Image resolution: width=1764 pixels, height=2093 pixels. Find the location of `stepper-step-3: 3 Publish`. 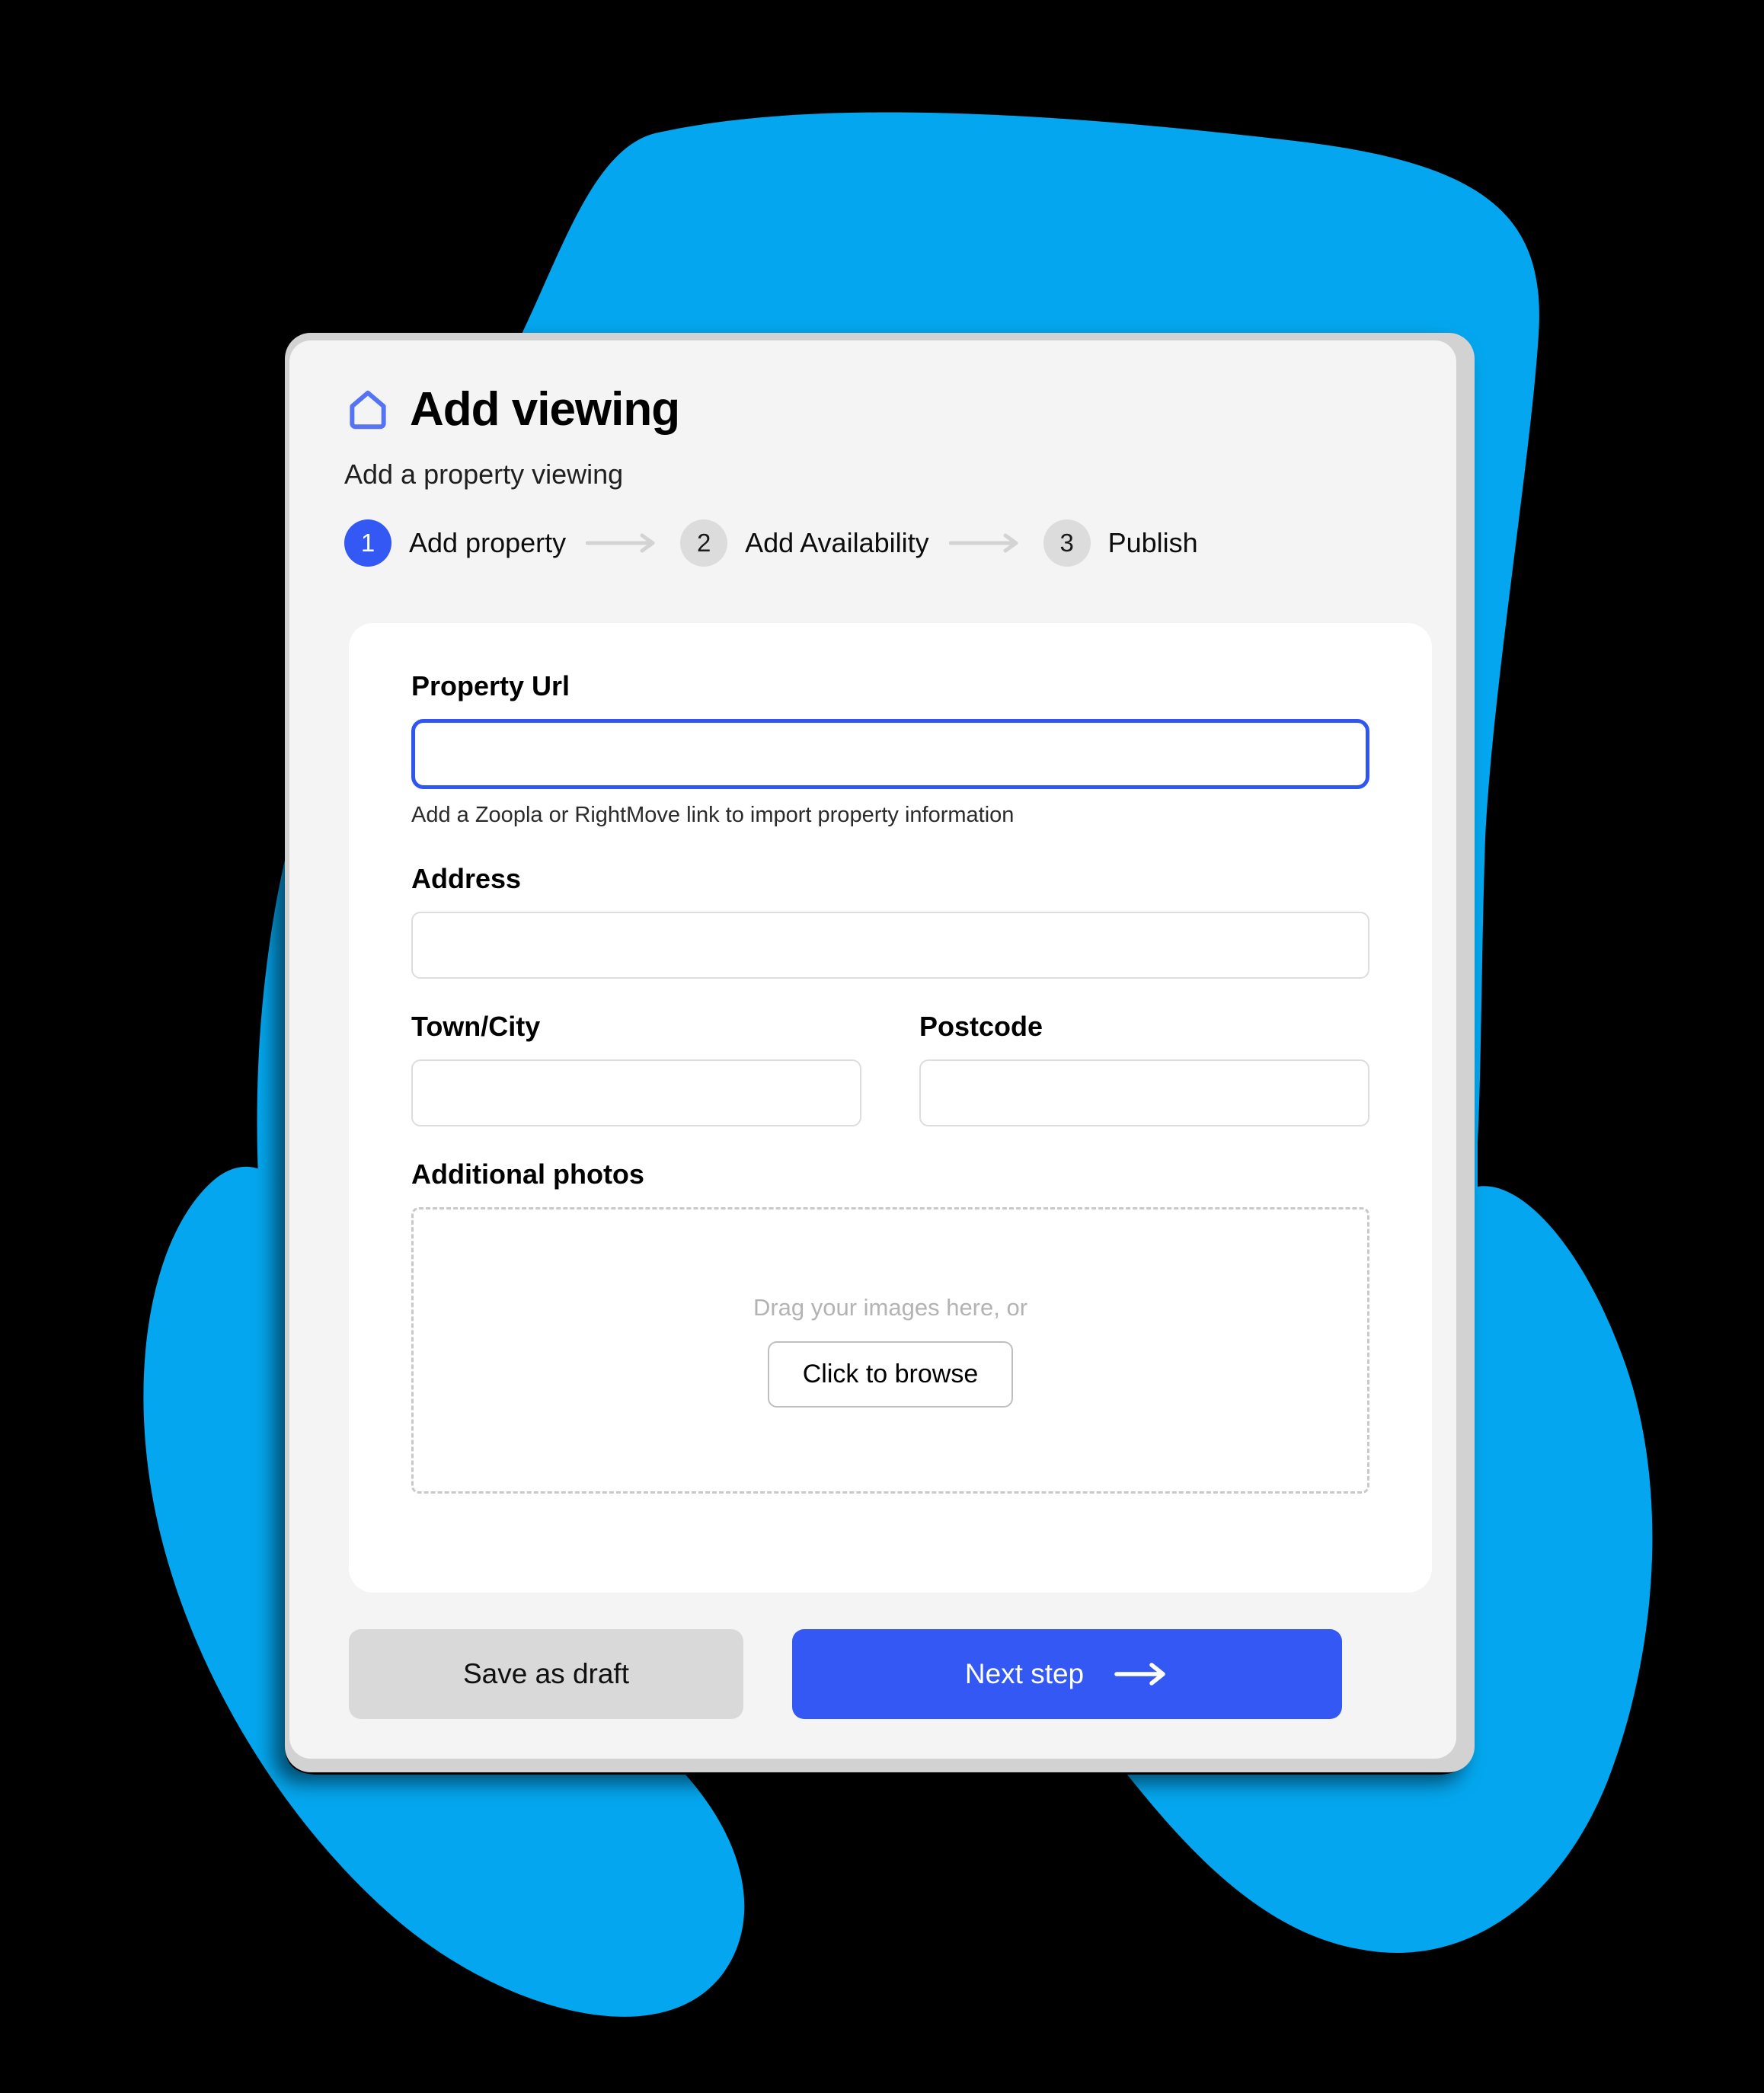

stepper-step-3: 3 Publish is located at coordinates (1120, 543).